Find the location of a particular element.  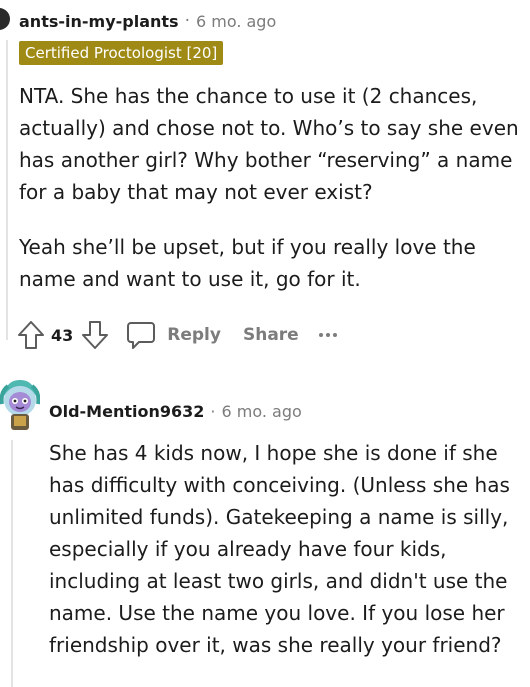

comment-header: ants-in-my-plants · 6 mo. ago is located at coordinates (147, 21).